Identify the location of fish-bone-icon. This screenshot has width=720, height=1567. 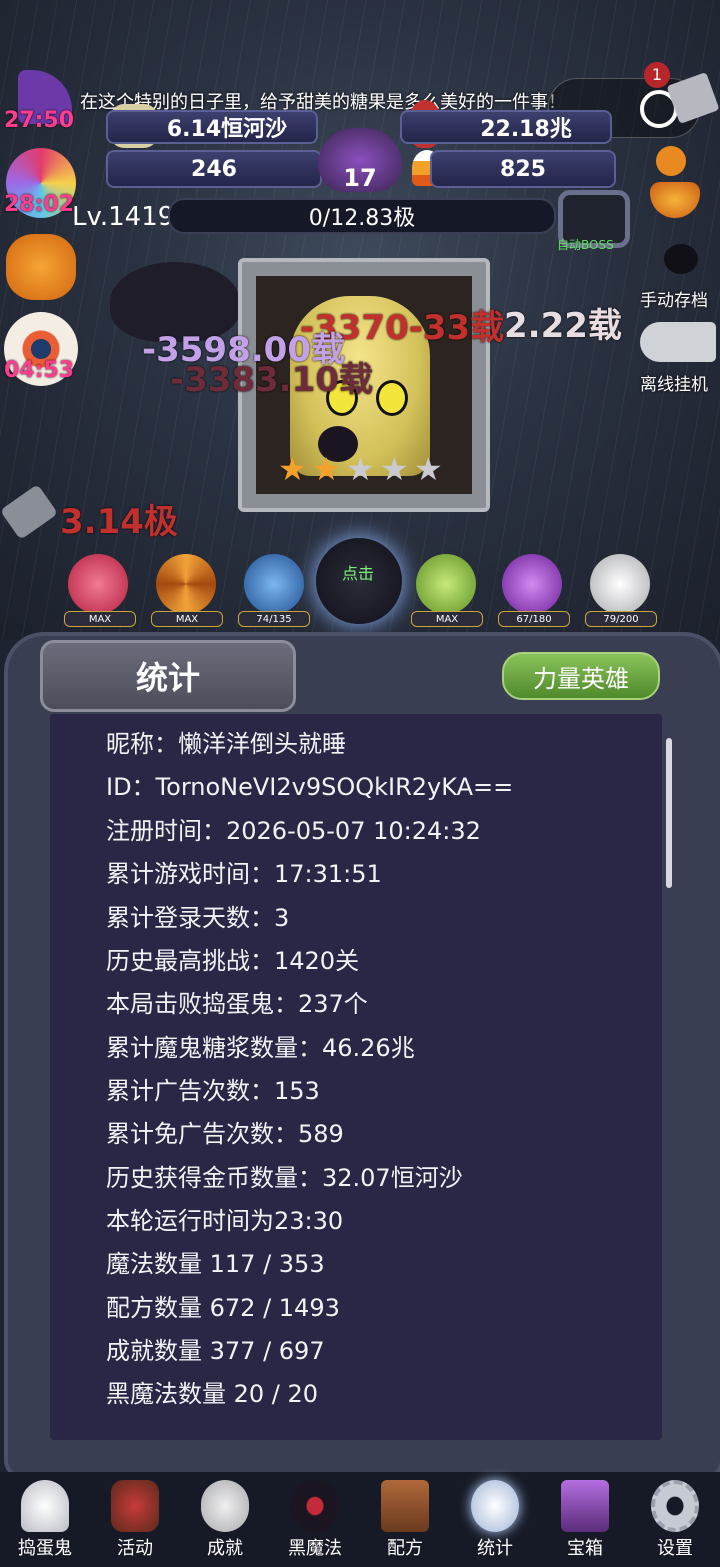
(678, 342).